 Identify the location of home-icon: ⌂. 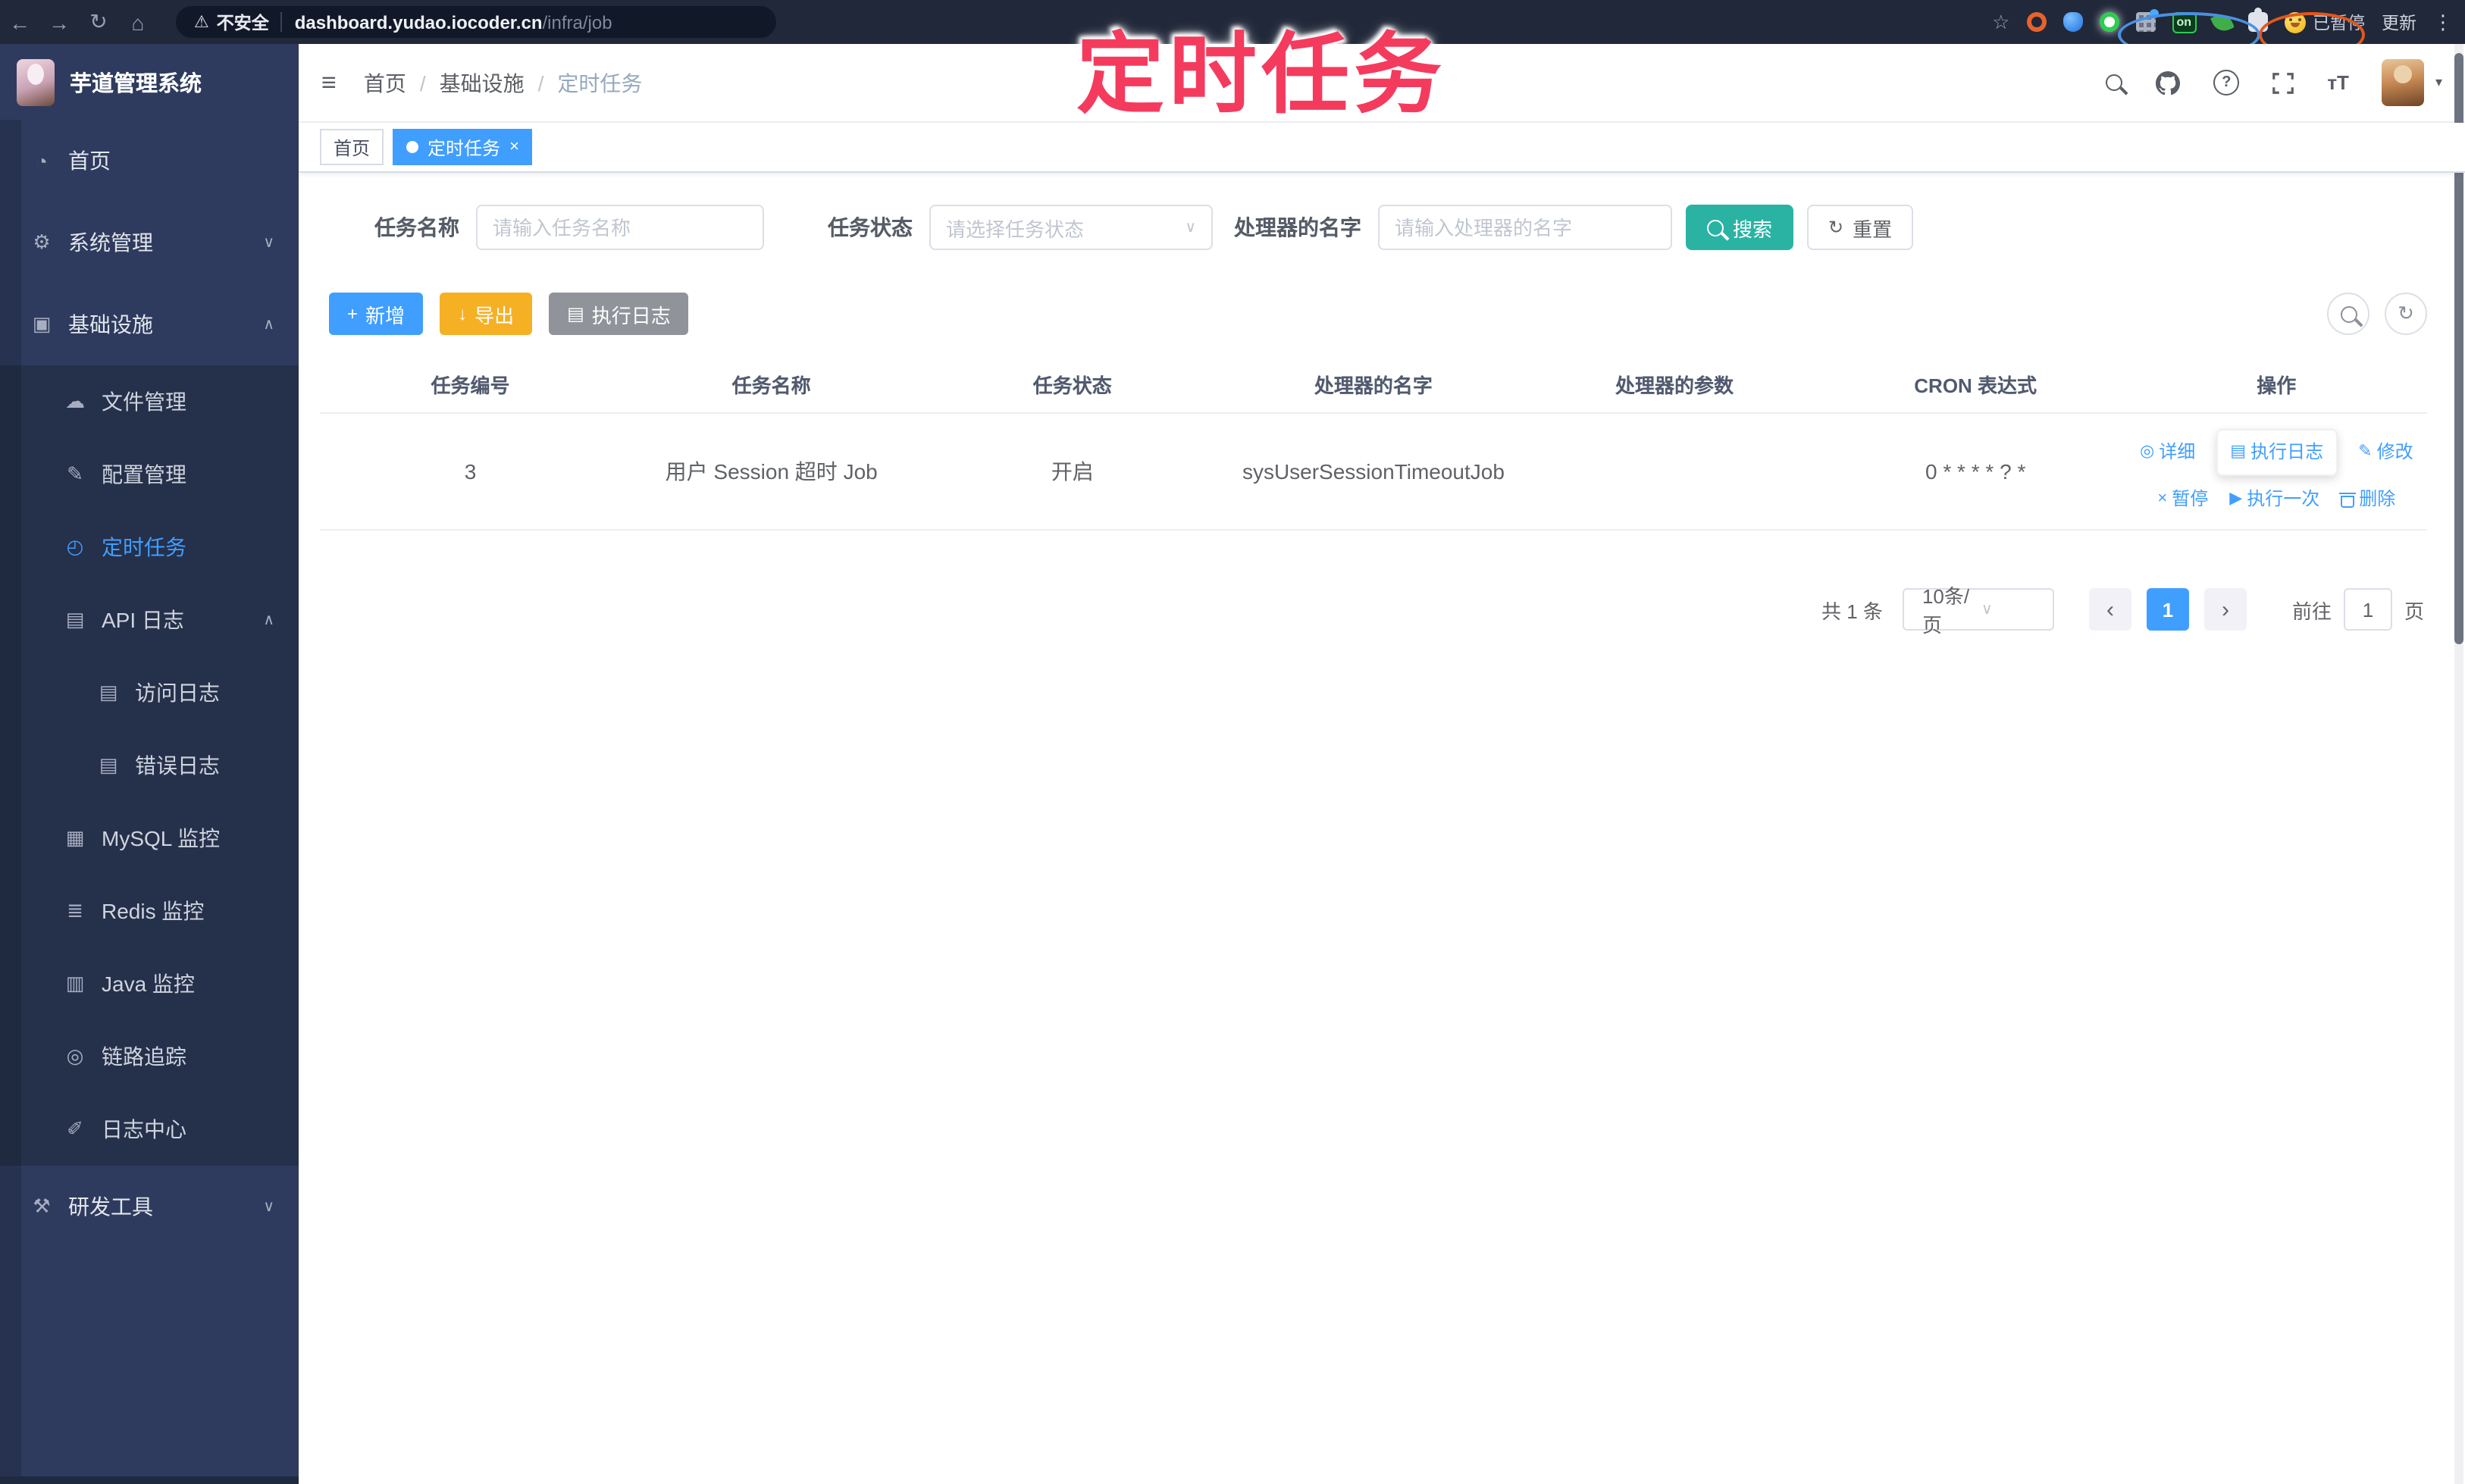
(138, 22).